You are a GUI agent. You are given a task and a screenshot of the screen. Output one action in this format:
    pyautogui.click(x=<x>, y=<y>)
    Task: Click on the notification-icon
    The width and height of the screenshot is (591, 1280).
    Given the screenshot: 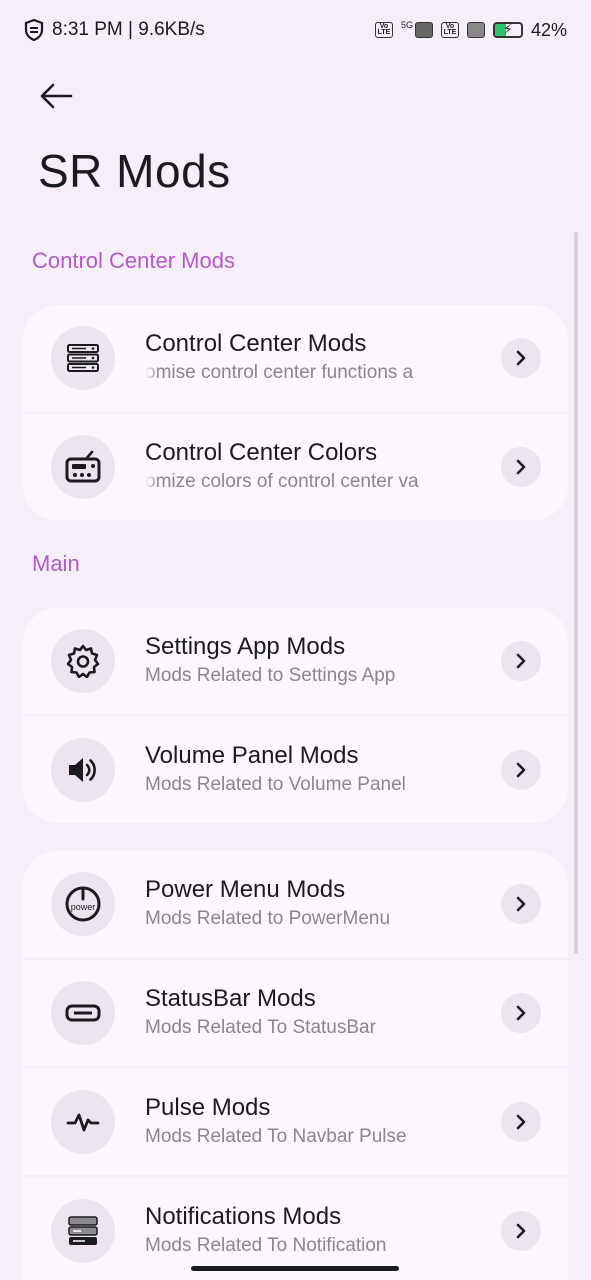 What is the action you would take?
    pyautogui.click(x=83, y=1231)
    